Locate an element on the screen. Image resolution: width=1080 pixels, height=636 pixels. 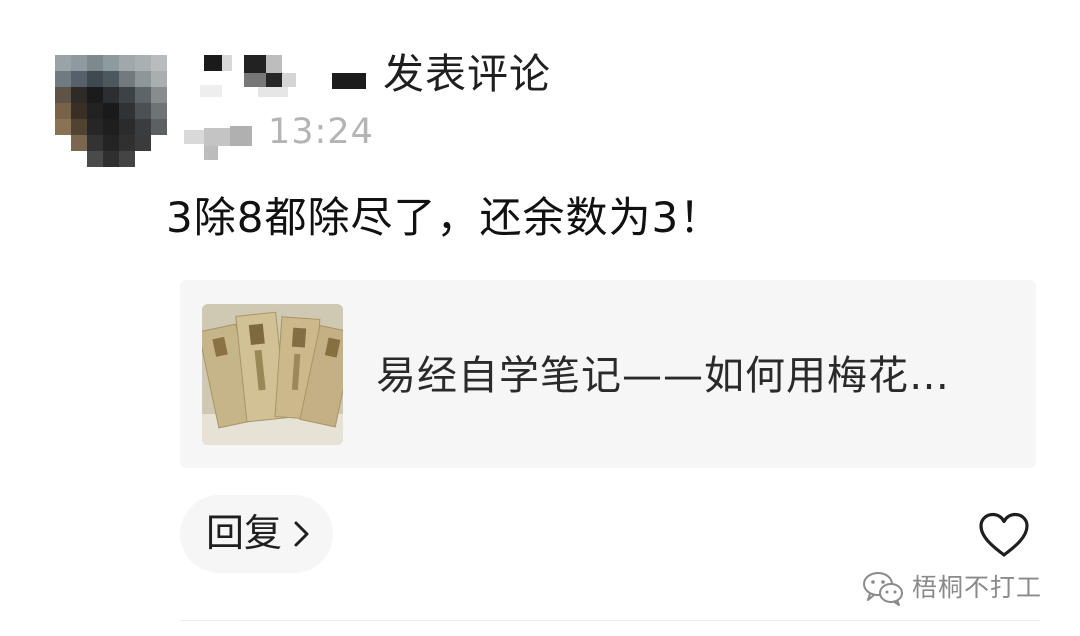
watermark-text: 梧桐不打工 is located at coordinates (977, 587).